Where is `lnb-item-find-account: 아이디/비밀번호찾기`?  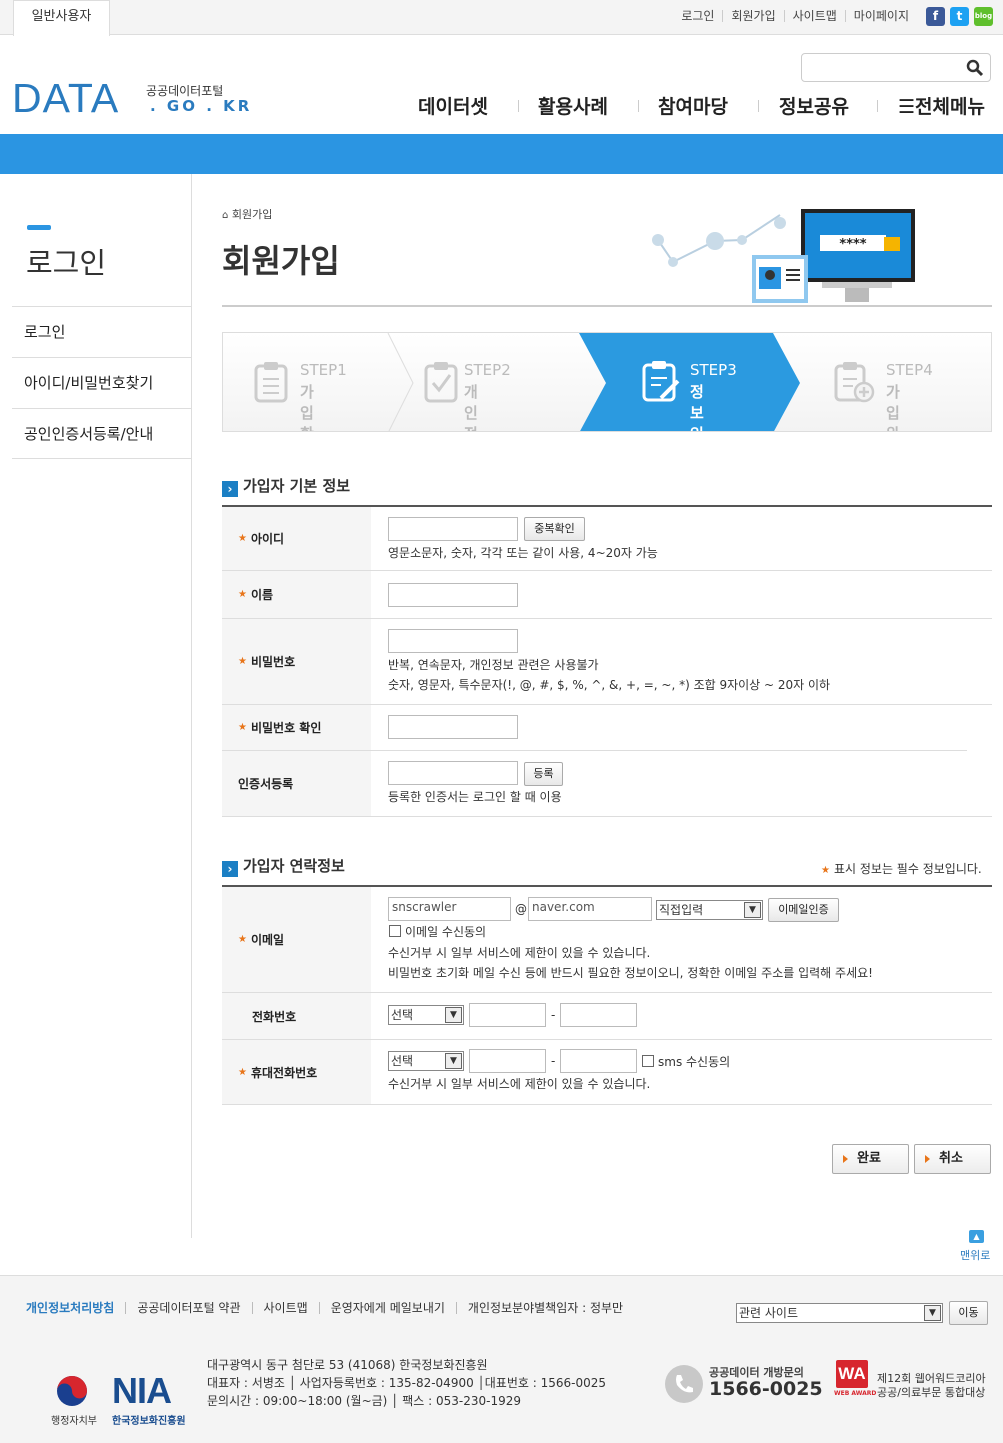
lnb-item-find-account: 아이디/비밀번호찾기 is located at coordinates (101, 382).